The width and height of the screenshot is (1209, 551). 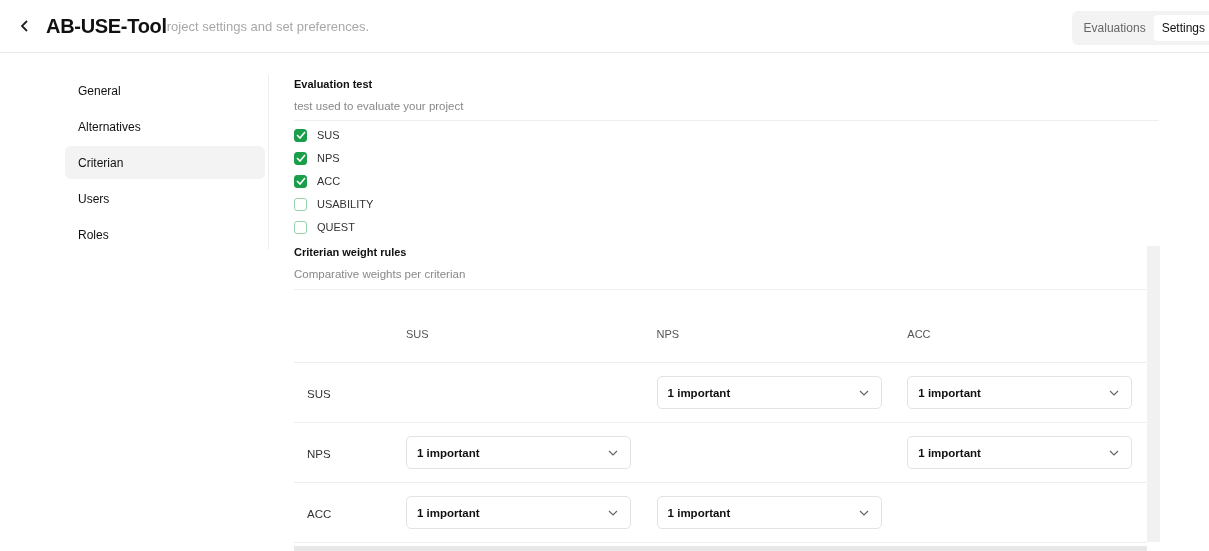 What do you see at coordinates (328, 158) in the screenshot?
I see `option-label: NPS` at bounding box center [328, 158].